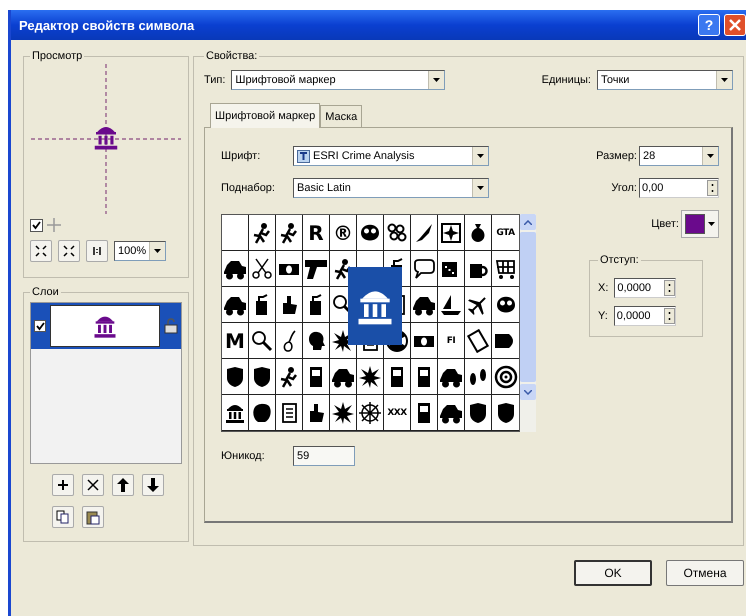 The image size is (746, 616). I want to click on zoom-in-button, so click(41, 251).